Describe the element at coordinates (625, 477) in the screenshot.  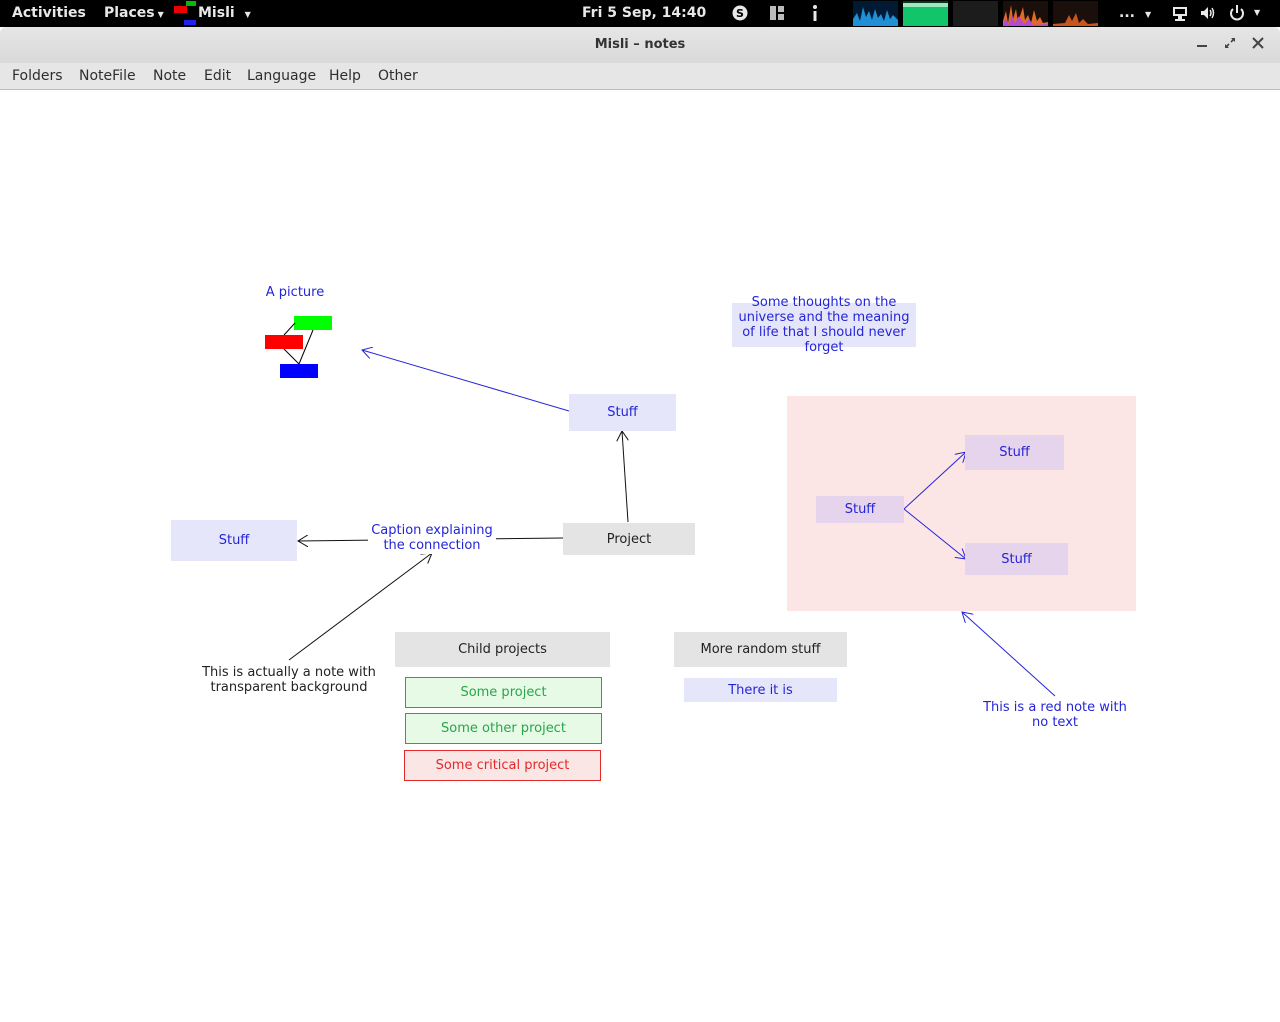
I see `connection-project-to-stuff` at that location.